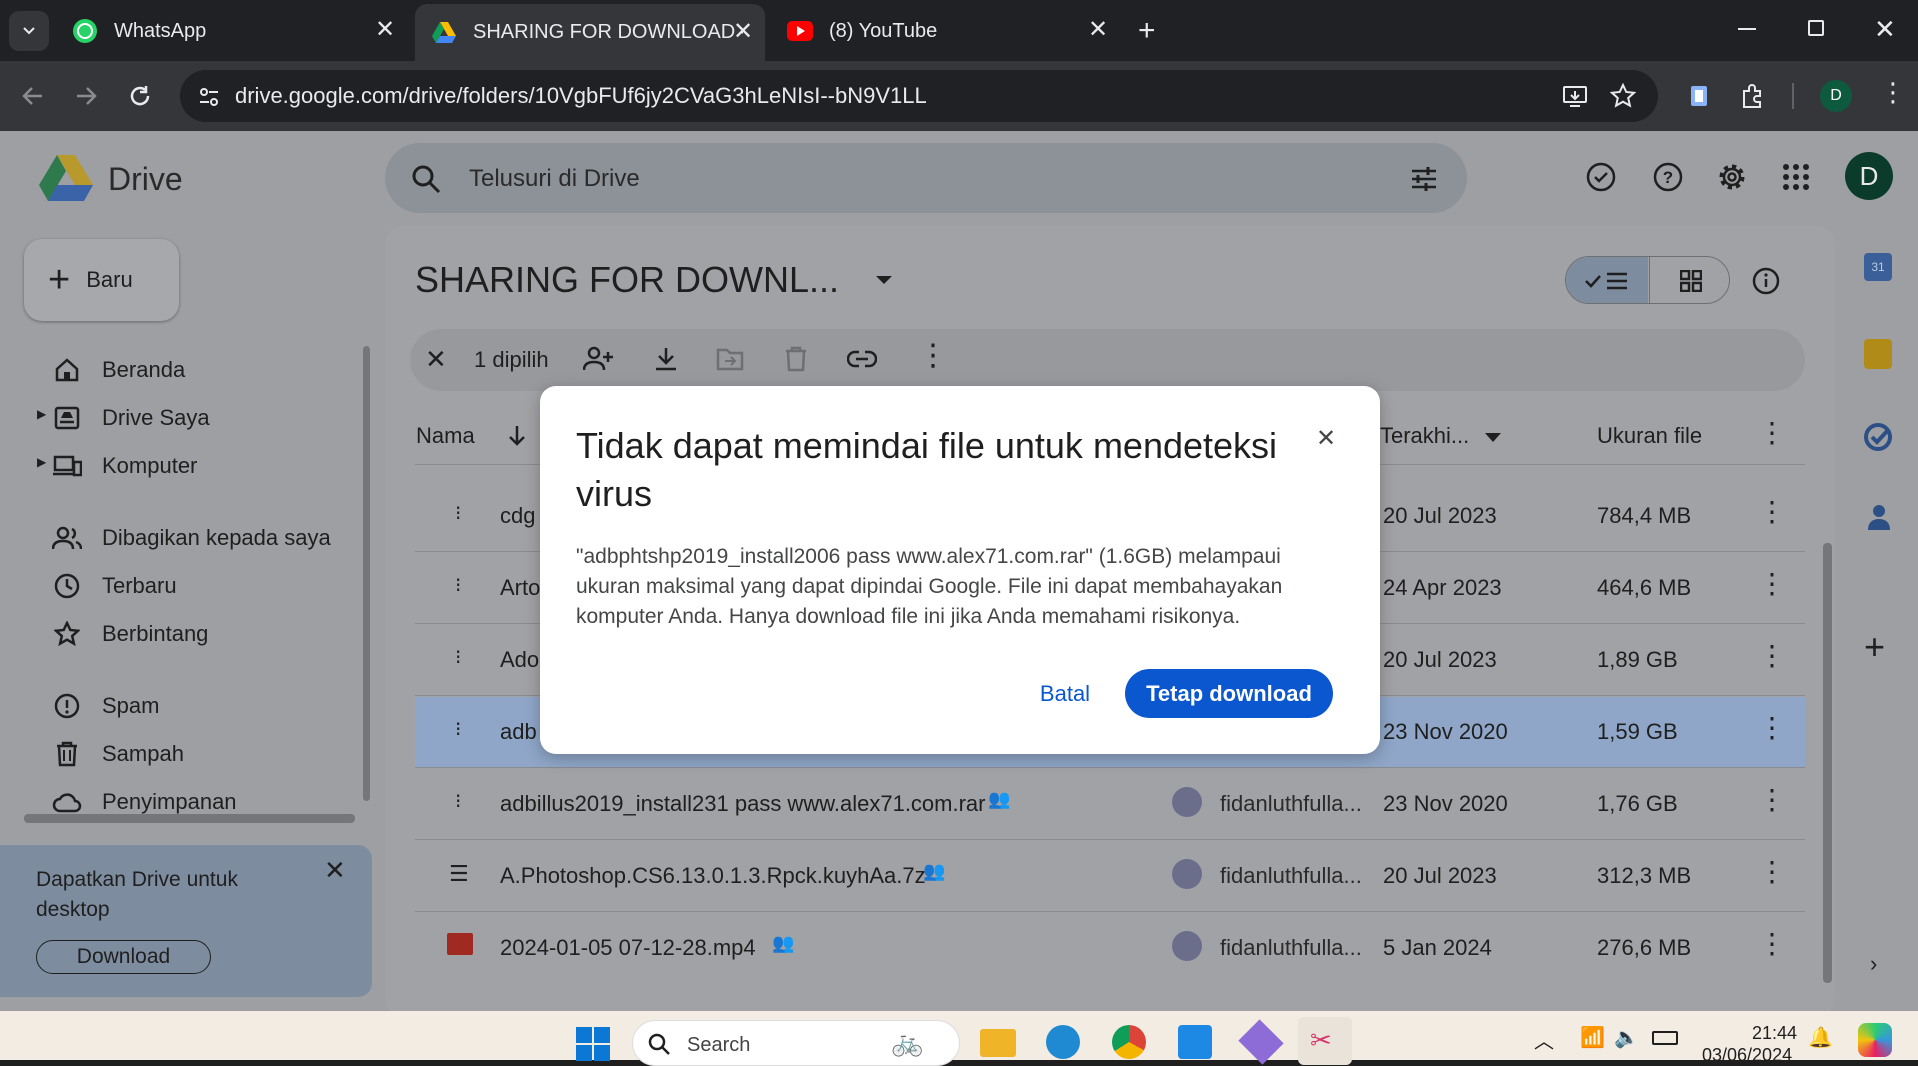  Describe the element at coordinates (131, 418) in the screenshot. I see `nav-my-drive: Drive Saya` at that location.